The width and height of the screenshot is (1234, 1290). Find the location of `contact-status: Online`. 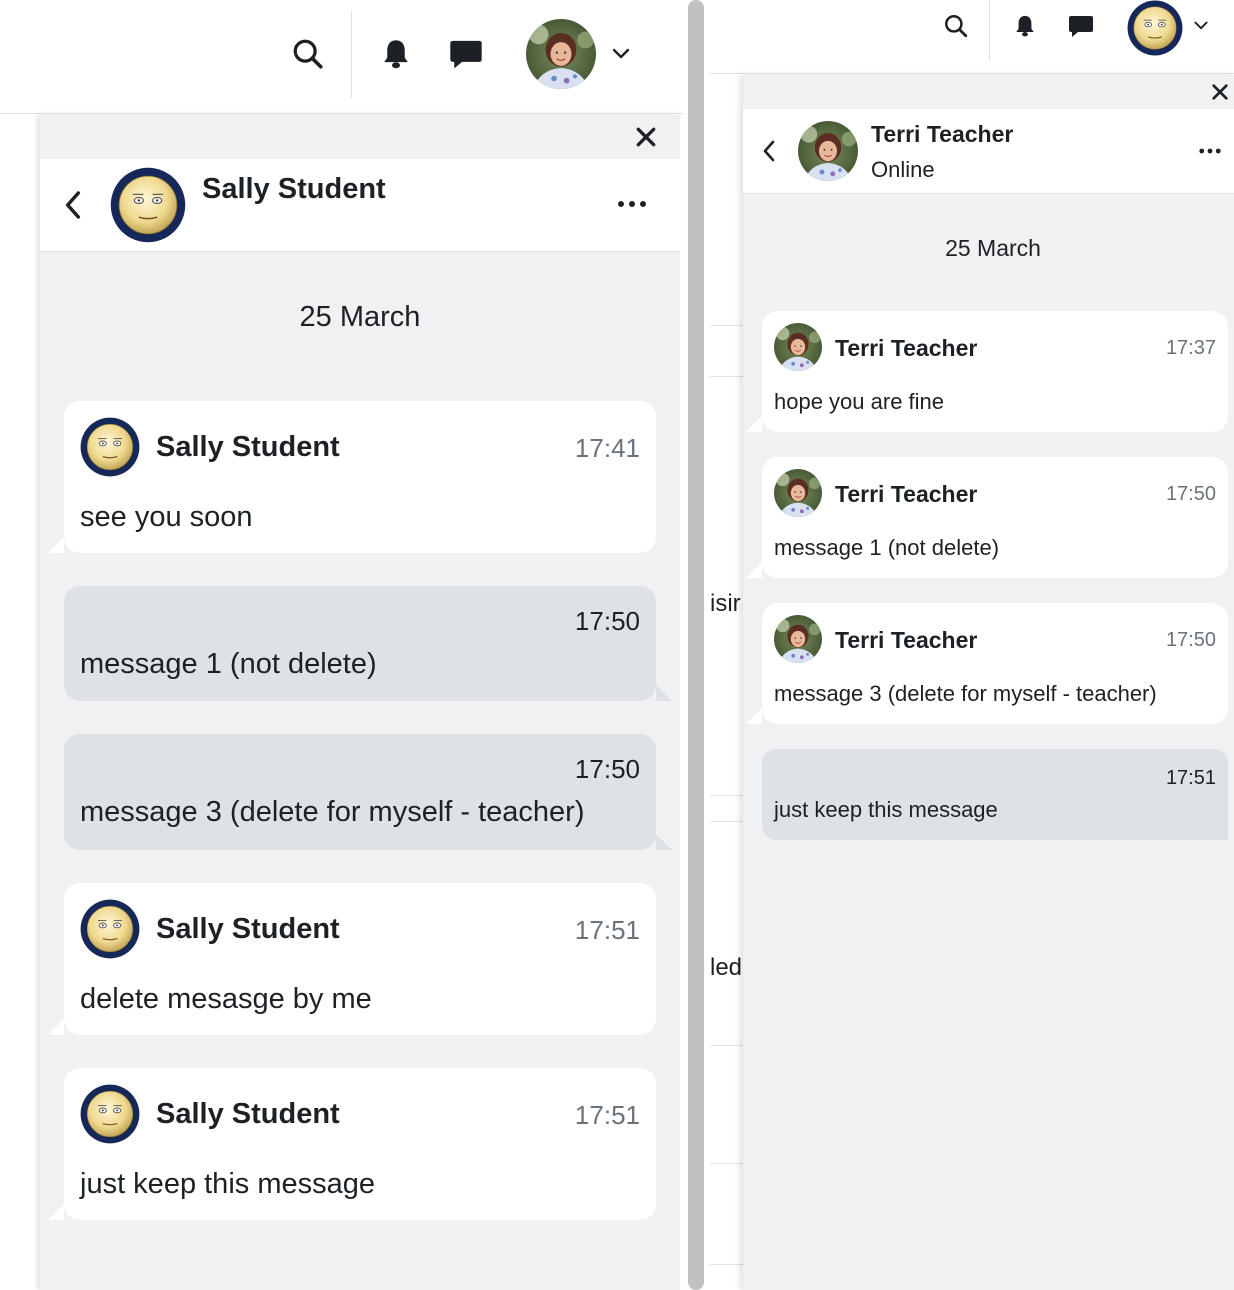

contact-status: Online is located at coordinates (903, 169).